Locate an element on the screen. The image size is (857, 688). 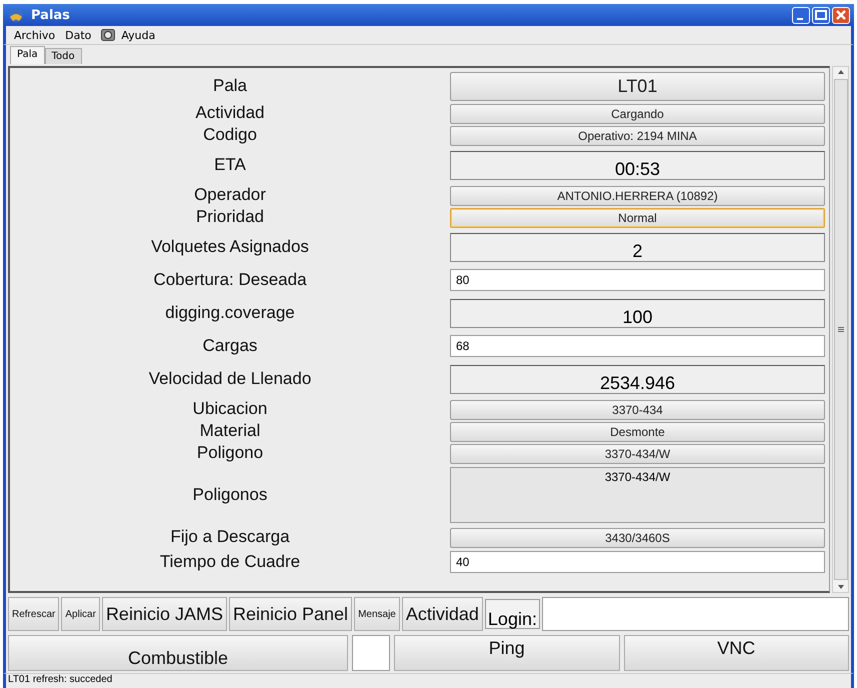
maximize-icon is located at coordinates (821, 15).